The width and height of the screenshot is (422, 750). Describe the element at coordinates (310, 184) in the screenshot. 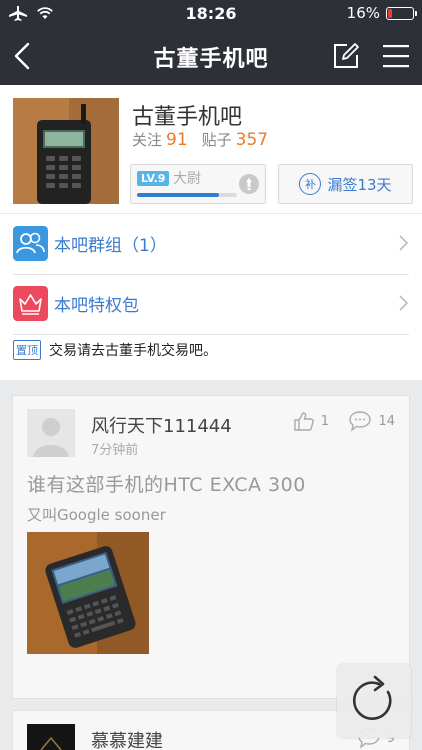

I see `sign-in-icon: 补` at that location.